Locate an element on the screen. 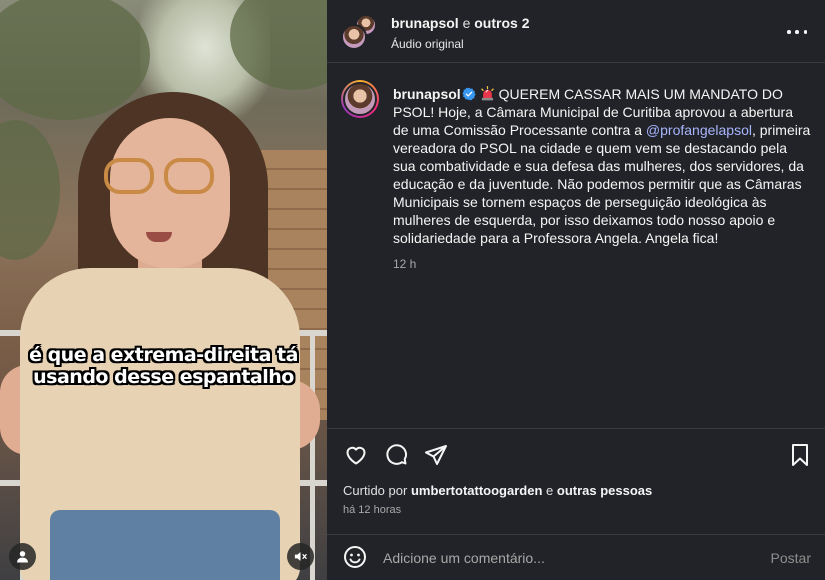  verified-badge-icon is located at coordinates (469, 94).